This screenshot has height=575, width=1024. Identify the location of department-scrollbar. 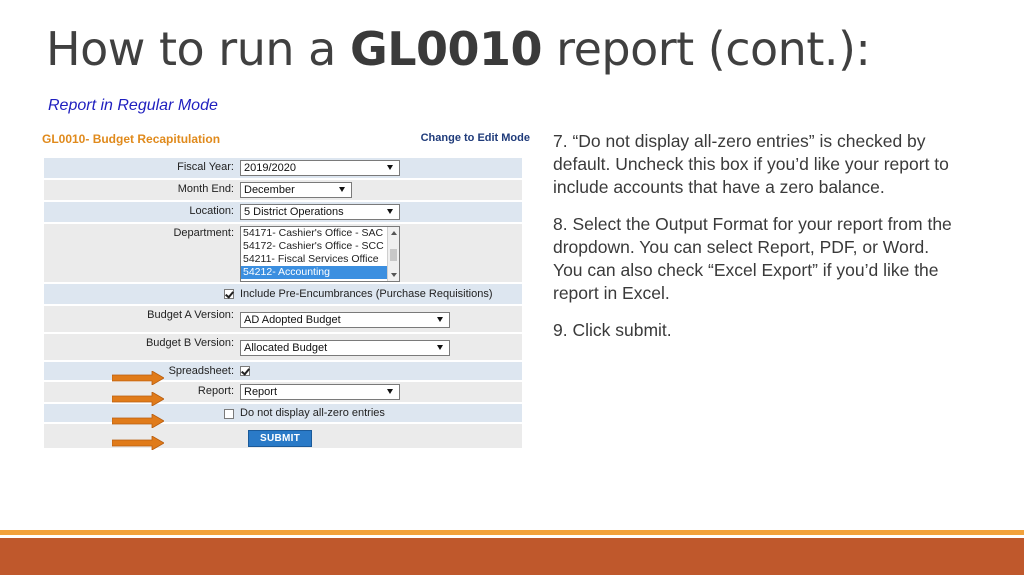
(393, 254).